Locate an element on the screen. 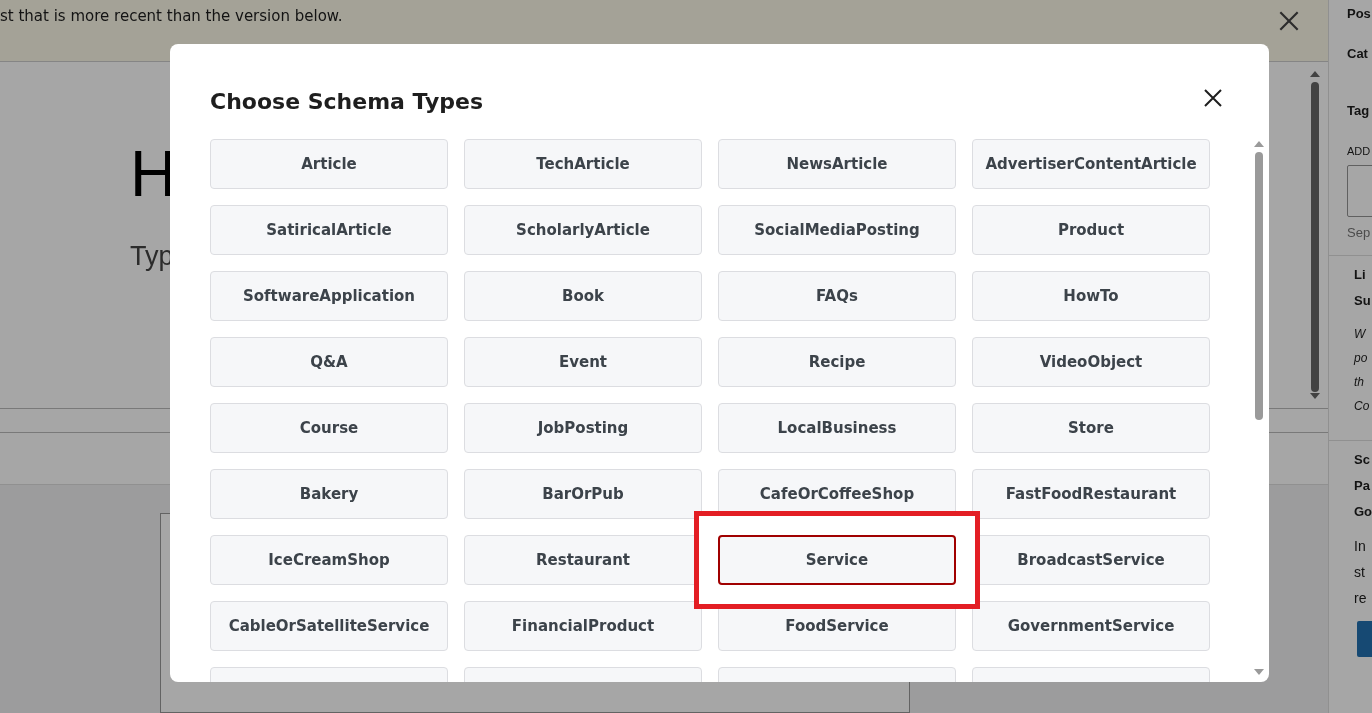 This screenshot has width=1372, height=713. panel-text: st is located at coordinates (1360, 572).